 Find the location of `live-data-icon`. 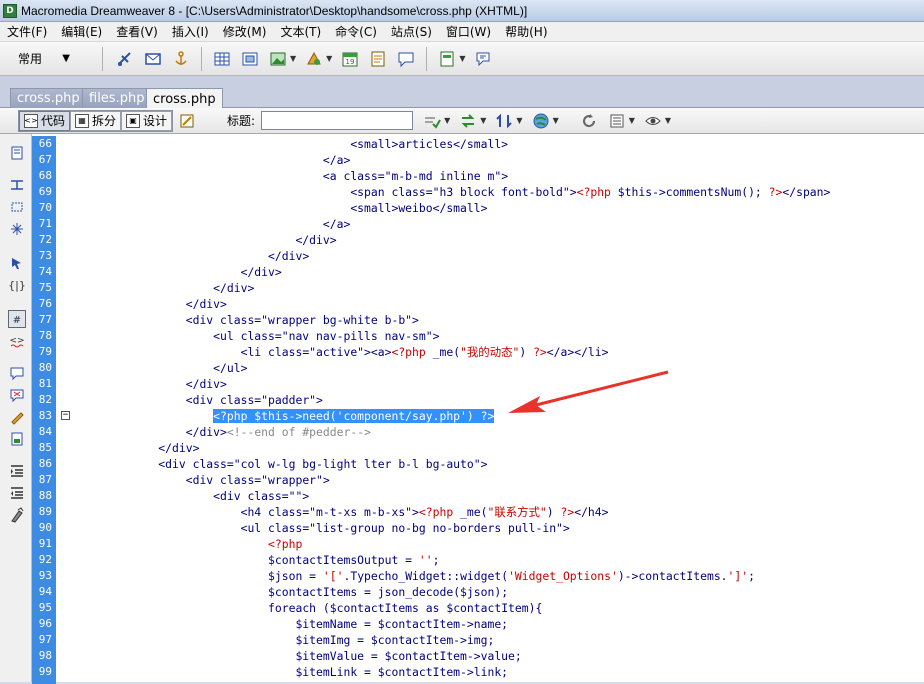

live-data-icon is located at coordinates (187, 121).